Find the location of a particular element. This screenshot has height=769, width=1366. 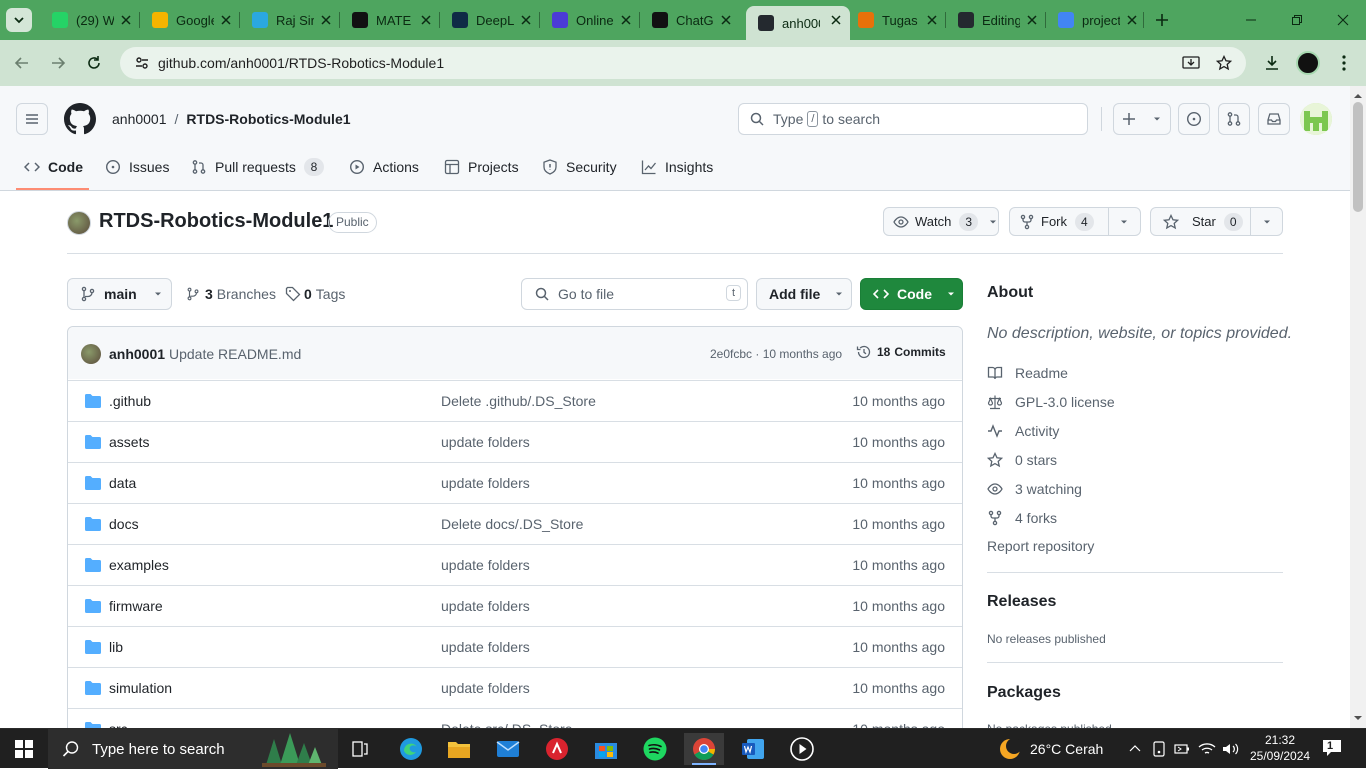

breadcrumb-owner: anh0001 is located at coordinates (139, 119).